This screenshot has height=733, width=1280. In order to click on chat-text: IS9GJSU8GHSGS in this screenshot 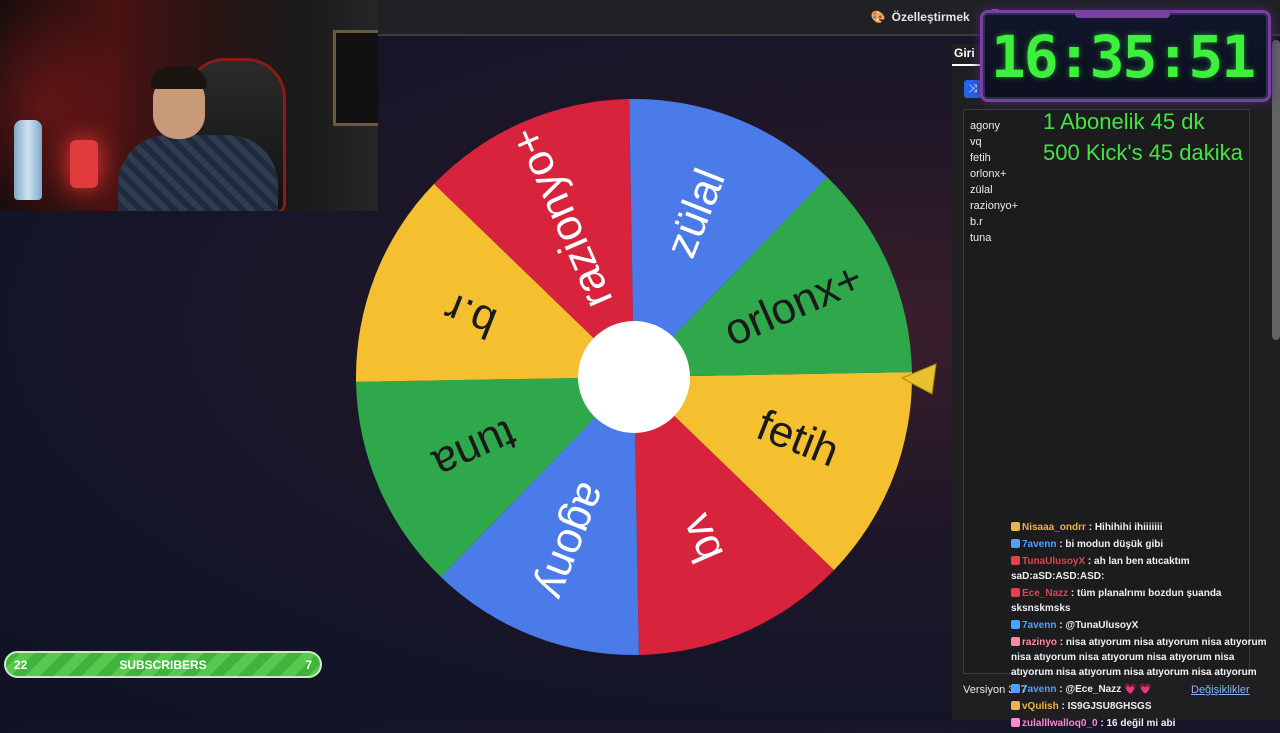, I will do `click(1109, 706)`.